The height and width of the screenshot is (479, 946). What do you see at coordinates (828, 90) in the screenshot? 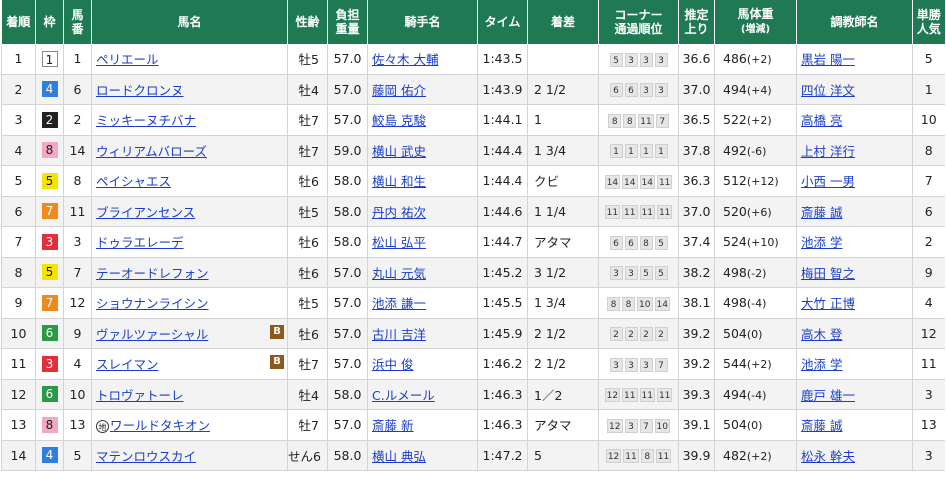
I see `trainer-link: 四位 洋文` at bounding box center [828, 90].